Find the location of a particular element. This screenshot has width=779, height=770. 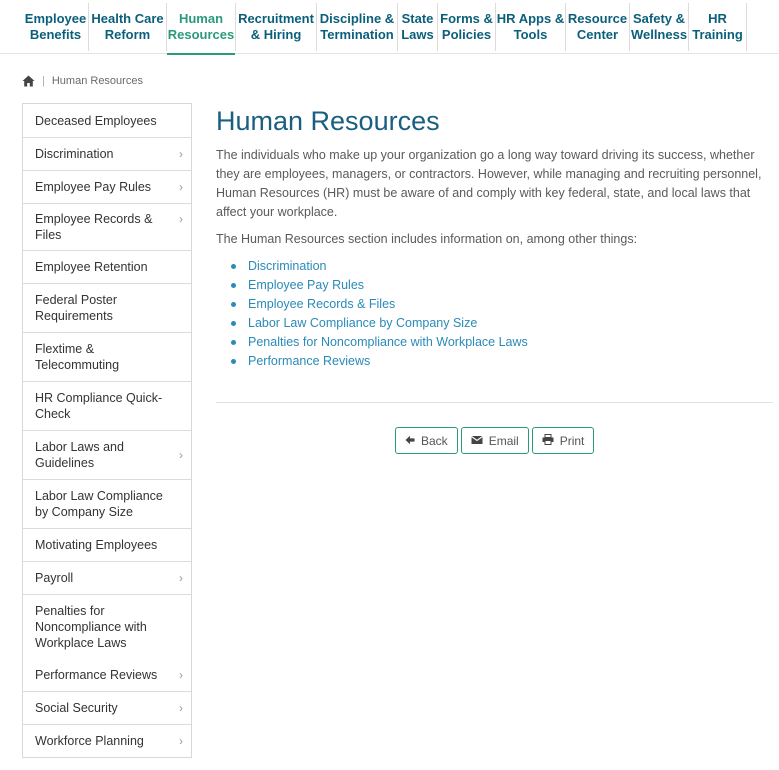

page-actions: Back Email Print is located at coordinates (495, 440).